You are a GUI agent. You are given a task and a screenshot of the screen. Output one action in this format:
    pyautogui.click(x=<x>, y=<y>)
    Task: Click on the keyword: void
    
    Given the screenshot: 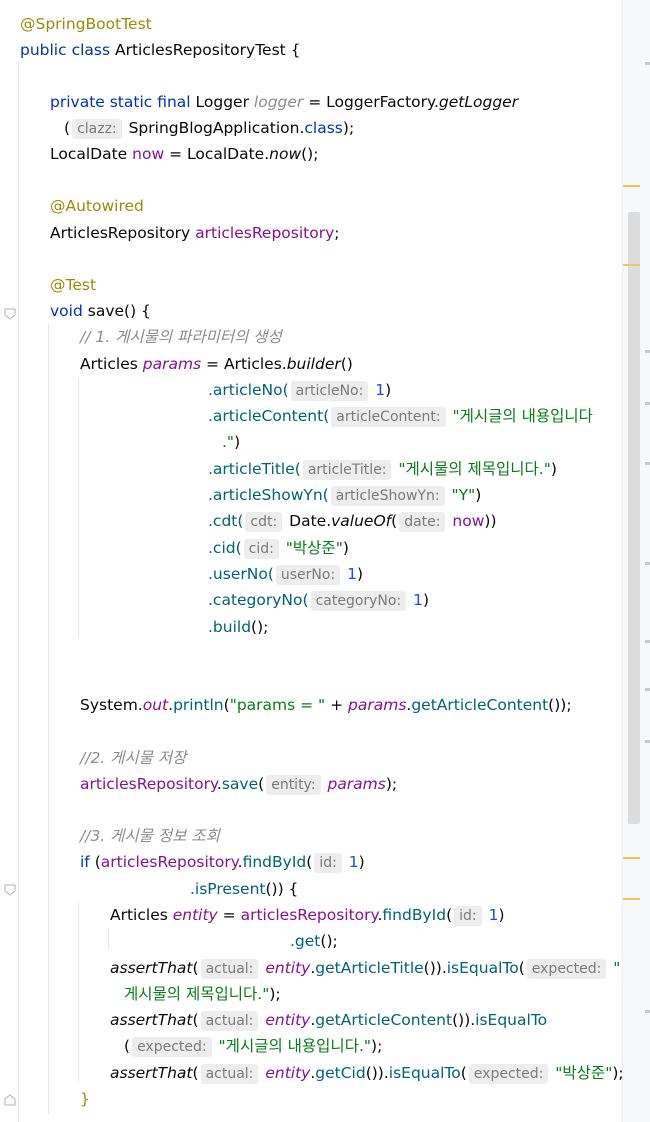 What is the action you would take?
    pyautogui.click(x=66, y=311)
    